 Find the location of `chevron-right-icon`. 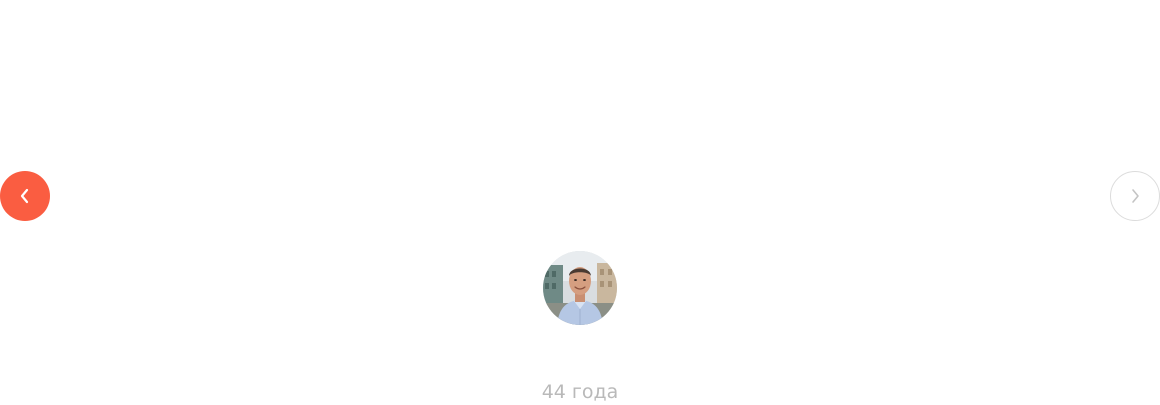

chevron-right-icon is located at coordinates (1135, 196).